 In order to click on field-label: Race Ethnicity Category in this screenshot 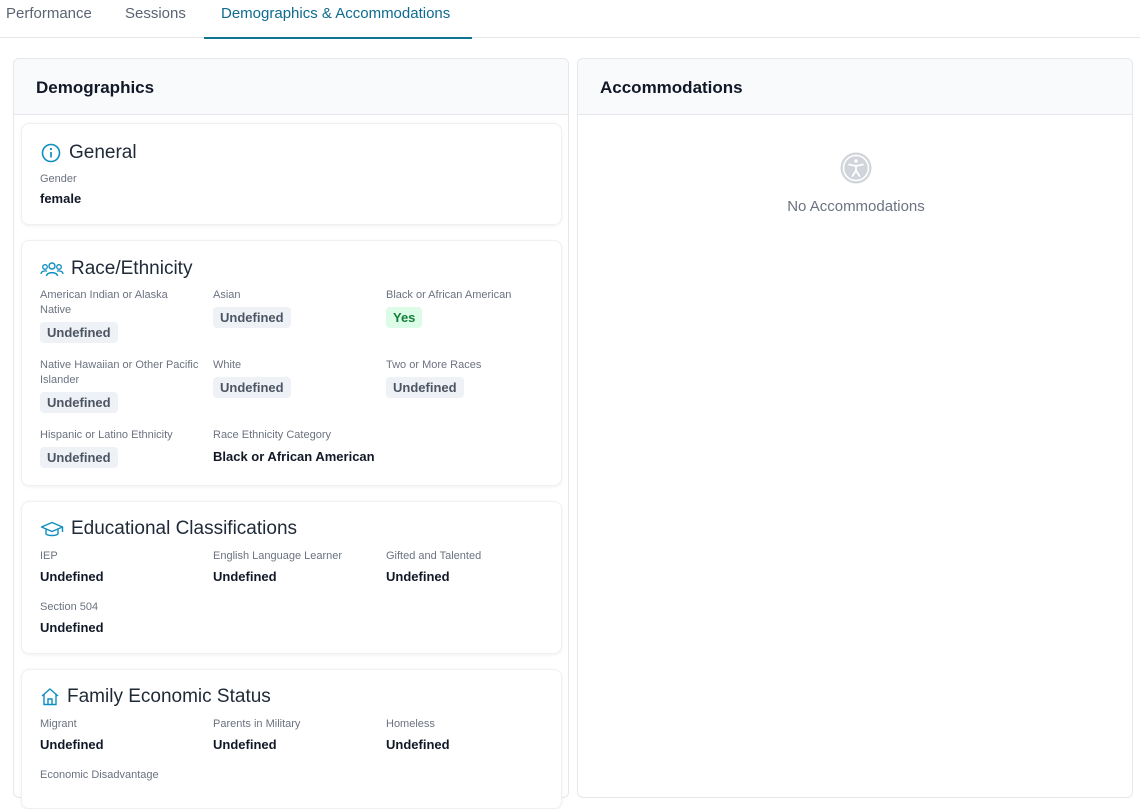, I will do `click(272, 435)`.